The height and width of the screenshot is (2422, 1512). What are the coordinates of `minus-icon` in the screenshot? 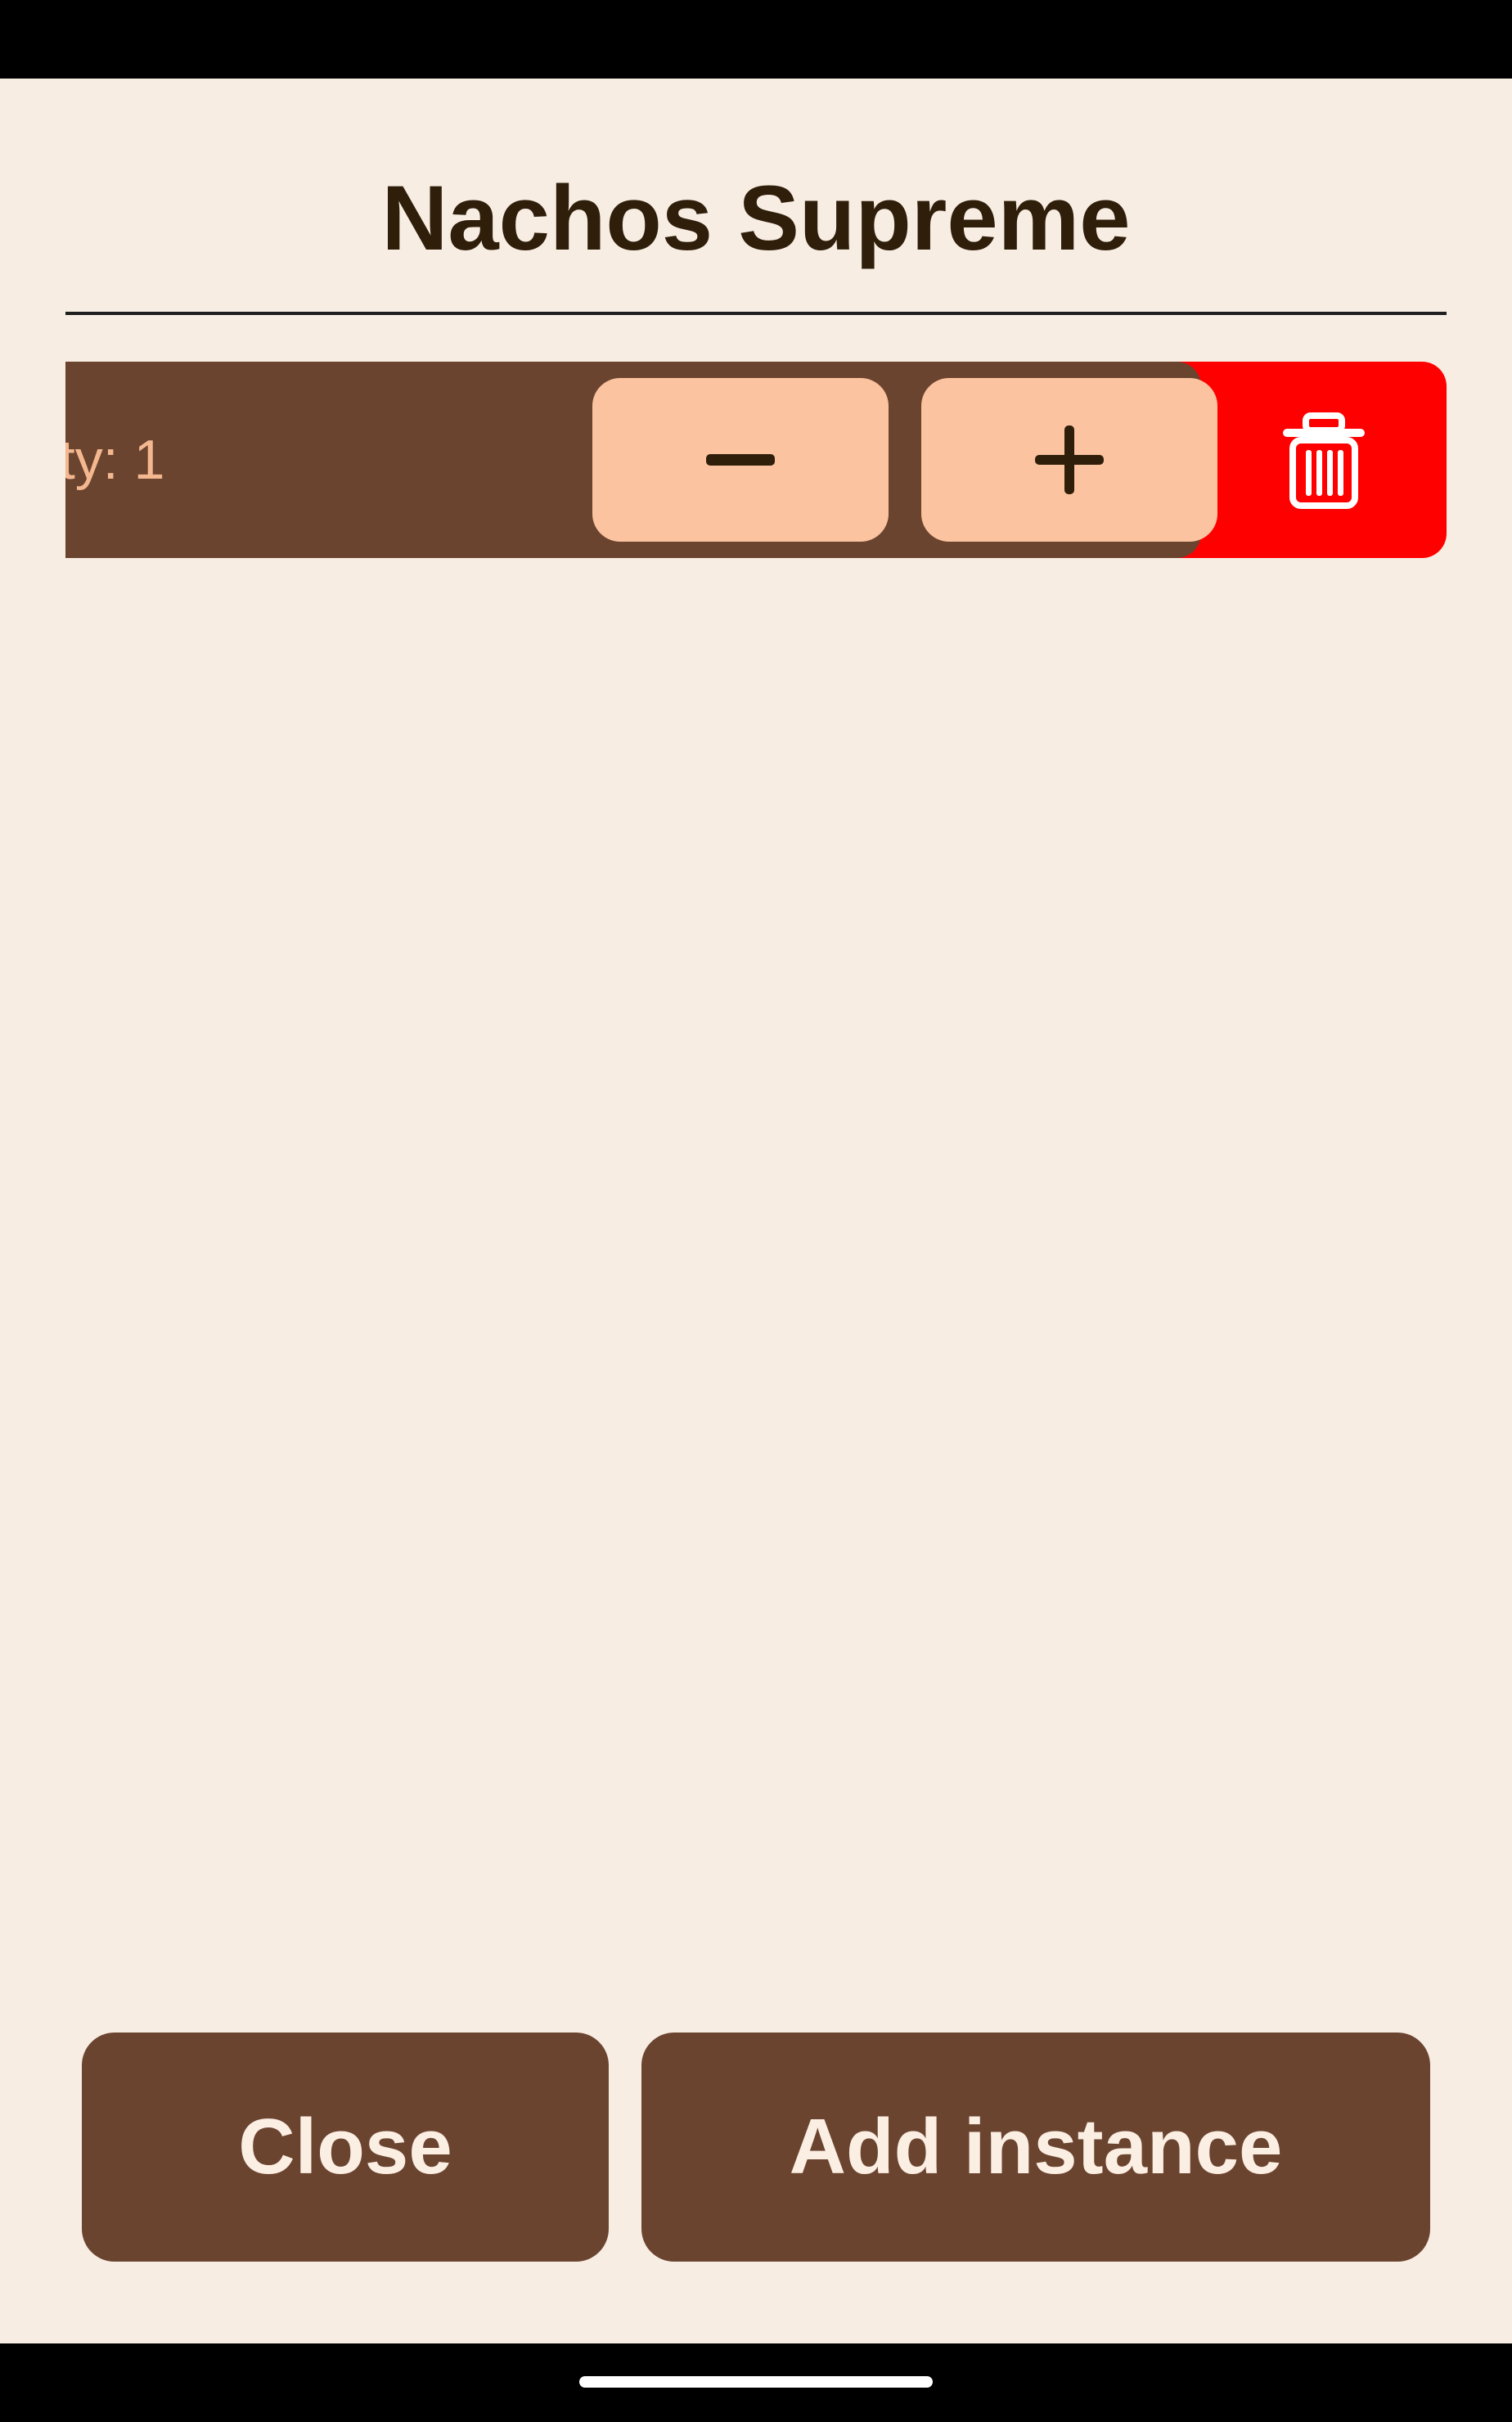 It's located at (741, 460).